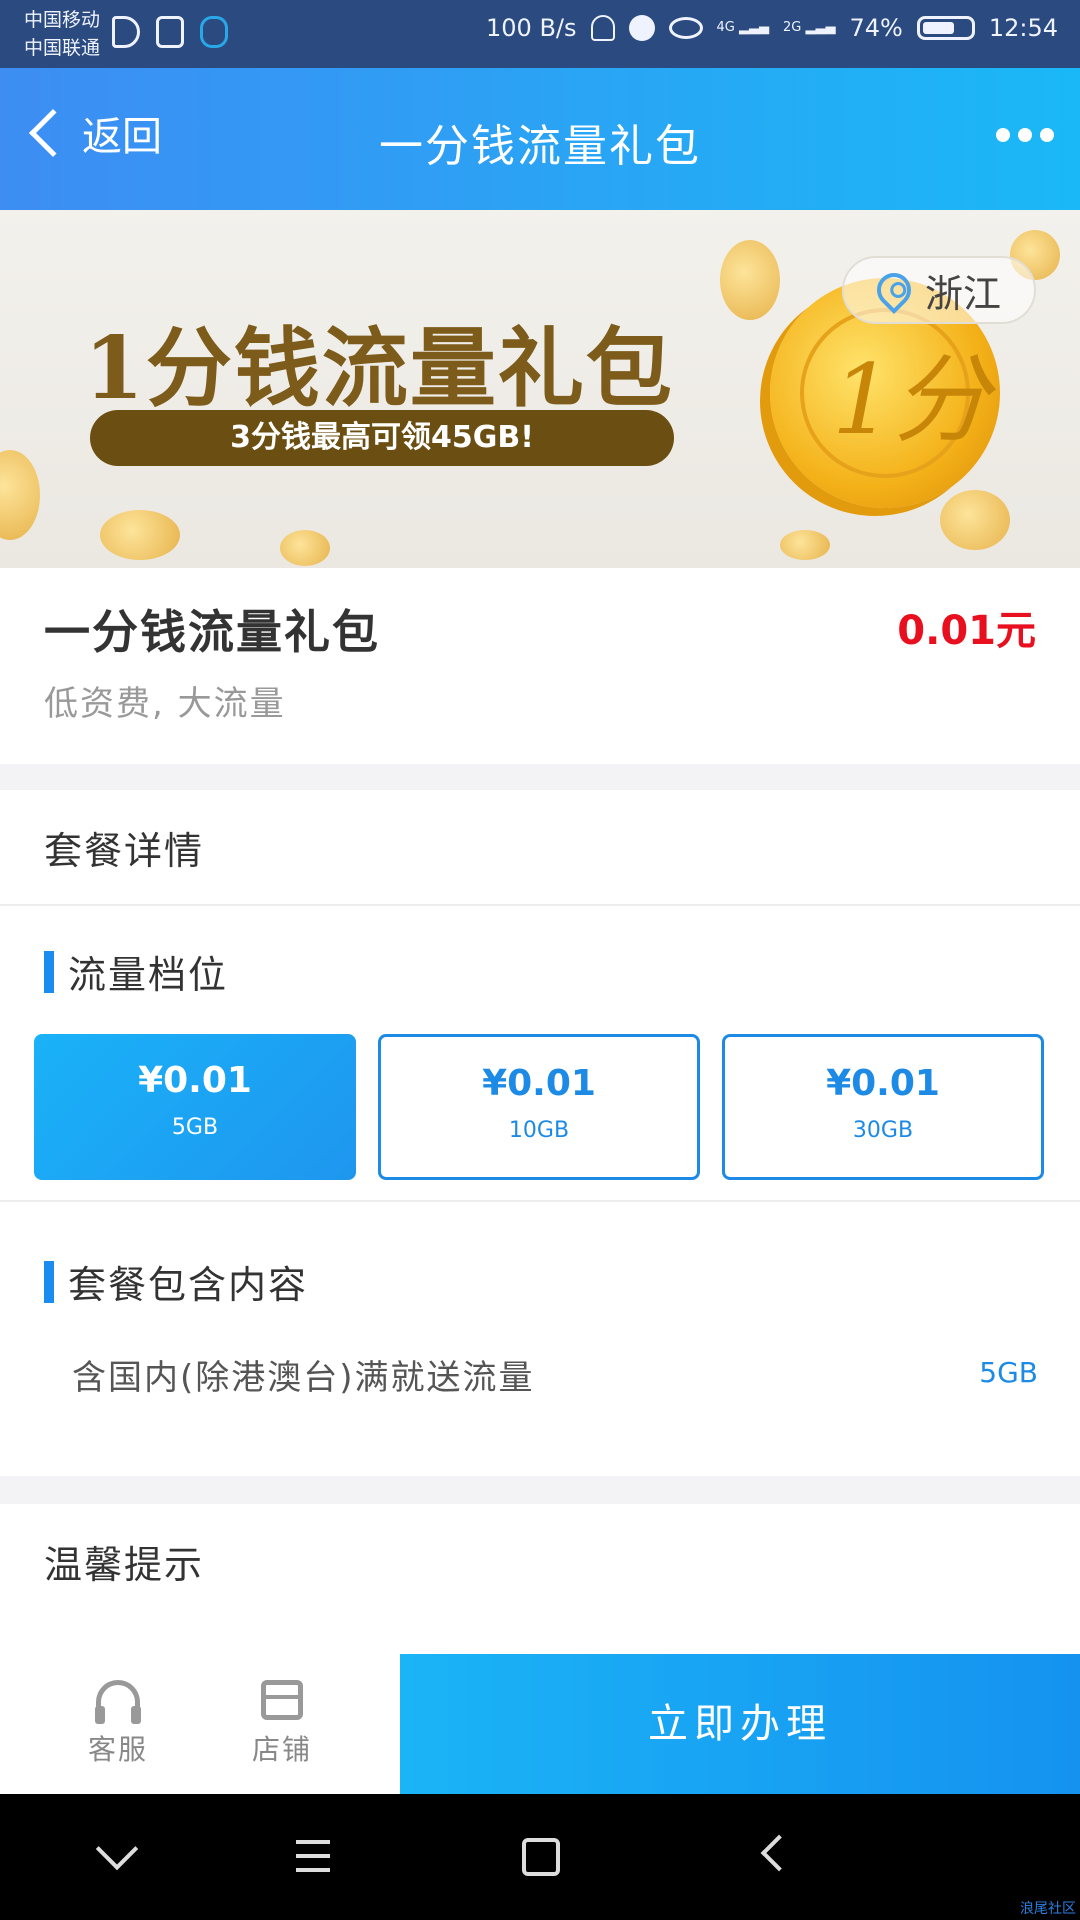  Describe the element at coordinates (938, 28) in the screenshot. I see `battery-fill` at that location.